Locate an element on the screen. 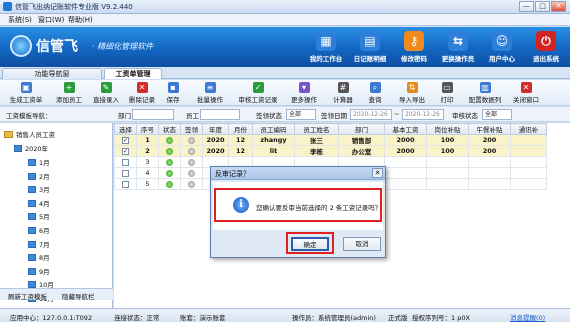  column-header: 选择 is located at coordinates (125, 129).